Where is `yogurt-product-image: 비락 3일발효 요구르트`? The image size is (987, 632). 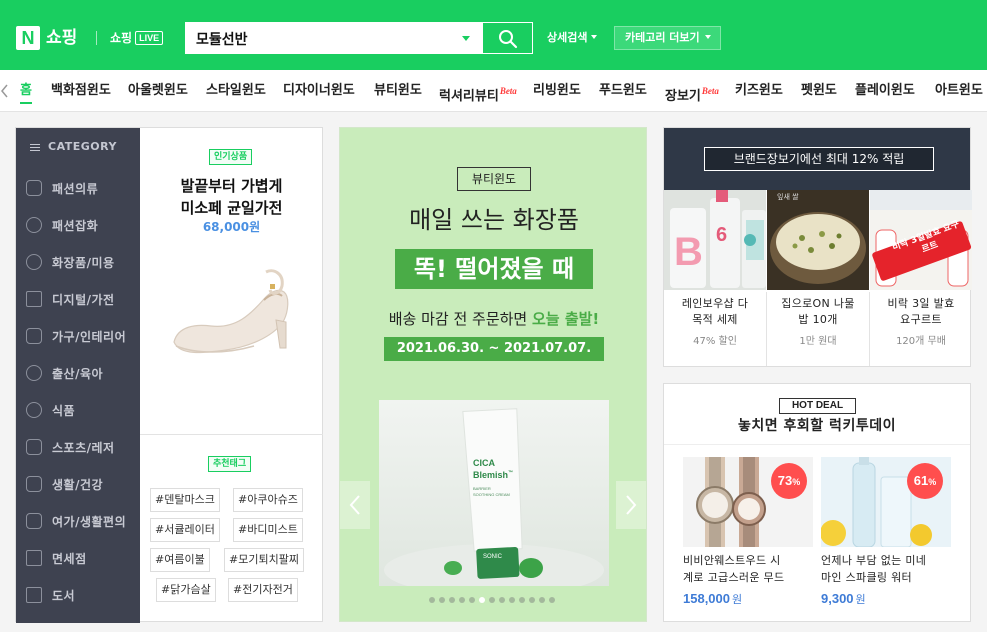 yogurt-product-image: 비락 3일발효 요구르트 is located at coordinates (921, 240).